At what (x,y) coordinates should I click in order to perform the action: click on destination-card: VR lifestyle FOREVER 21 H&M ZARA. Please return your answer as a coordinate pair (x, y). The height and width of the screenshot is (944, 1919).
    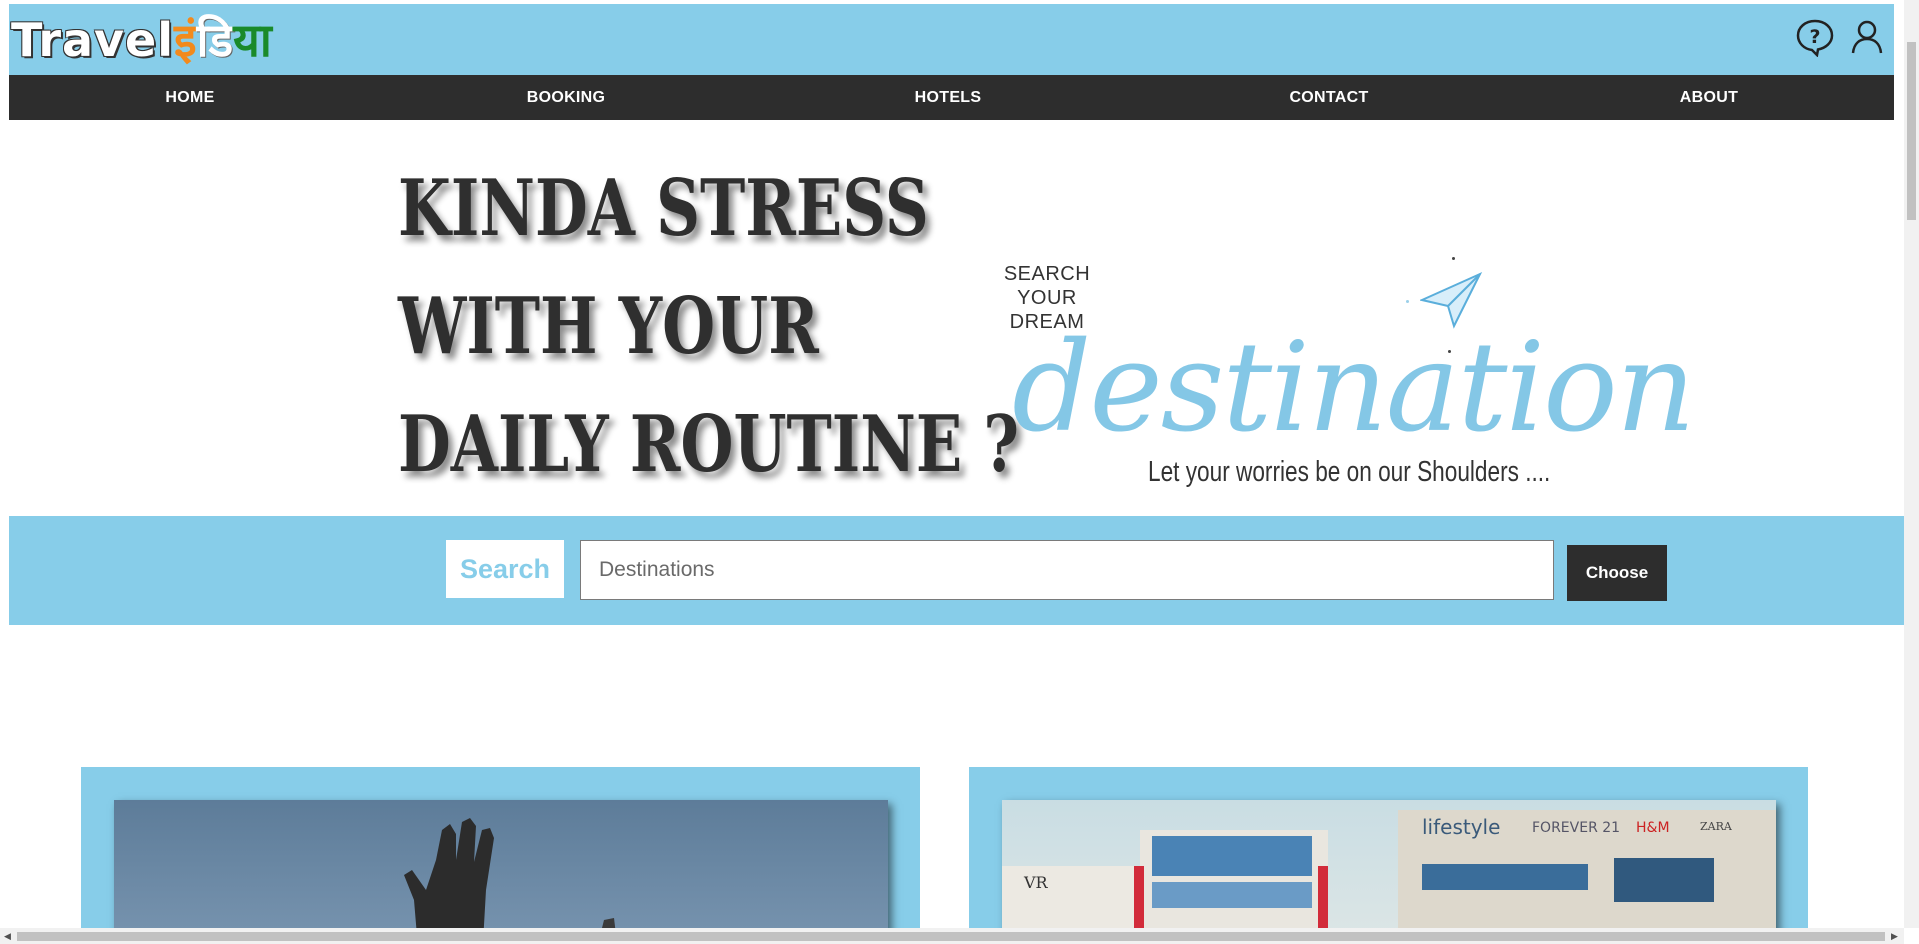
    Looking at the image, I should click on (1388, 855).